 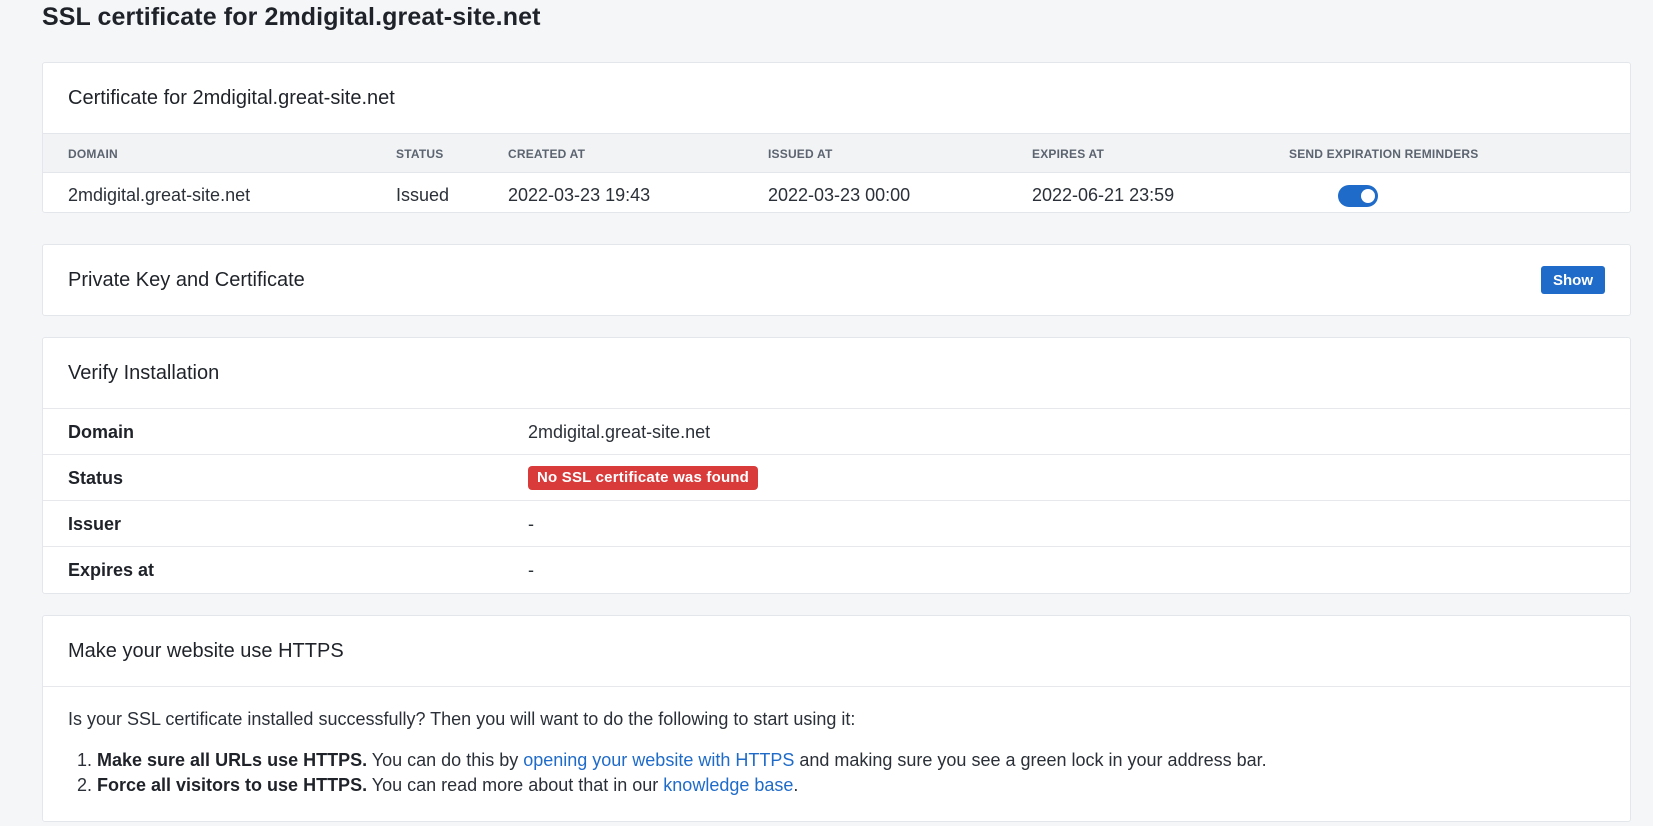 What do you see at coordinates (531, 570) in the screenshot?
I see `verify-expires-value: -` at bounding box center [531, 570].